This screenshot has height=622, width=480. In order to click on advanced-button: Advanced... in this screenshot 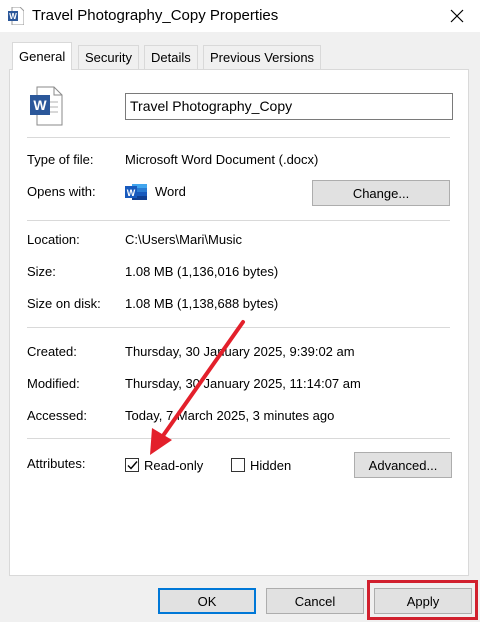, I will do `click(403, 465)`.